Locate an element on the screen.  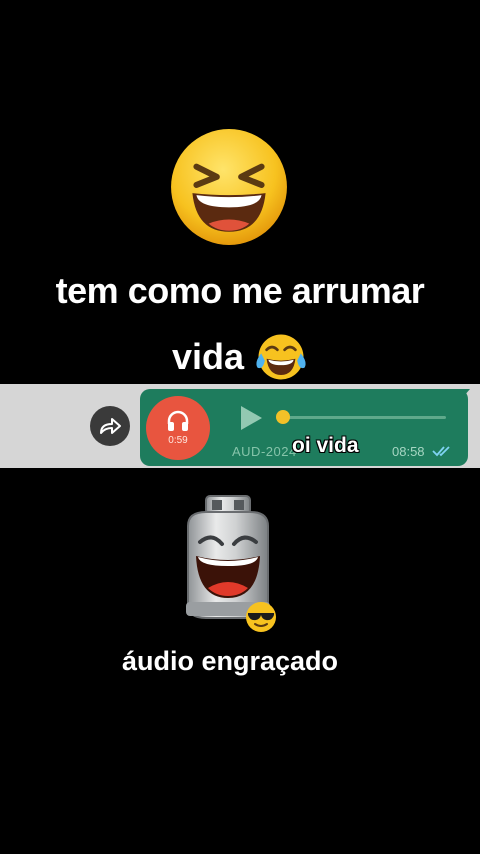
forward-button is located at coordinates (110, 426).